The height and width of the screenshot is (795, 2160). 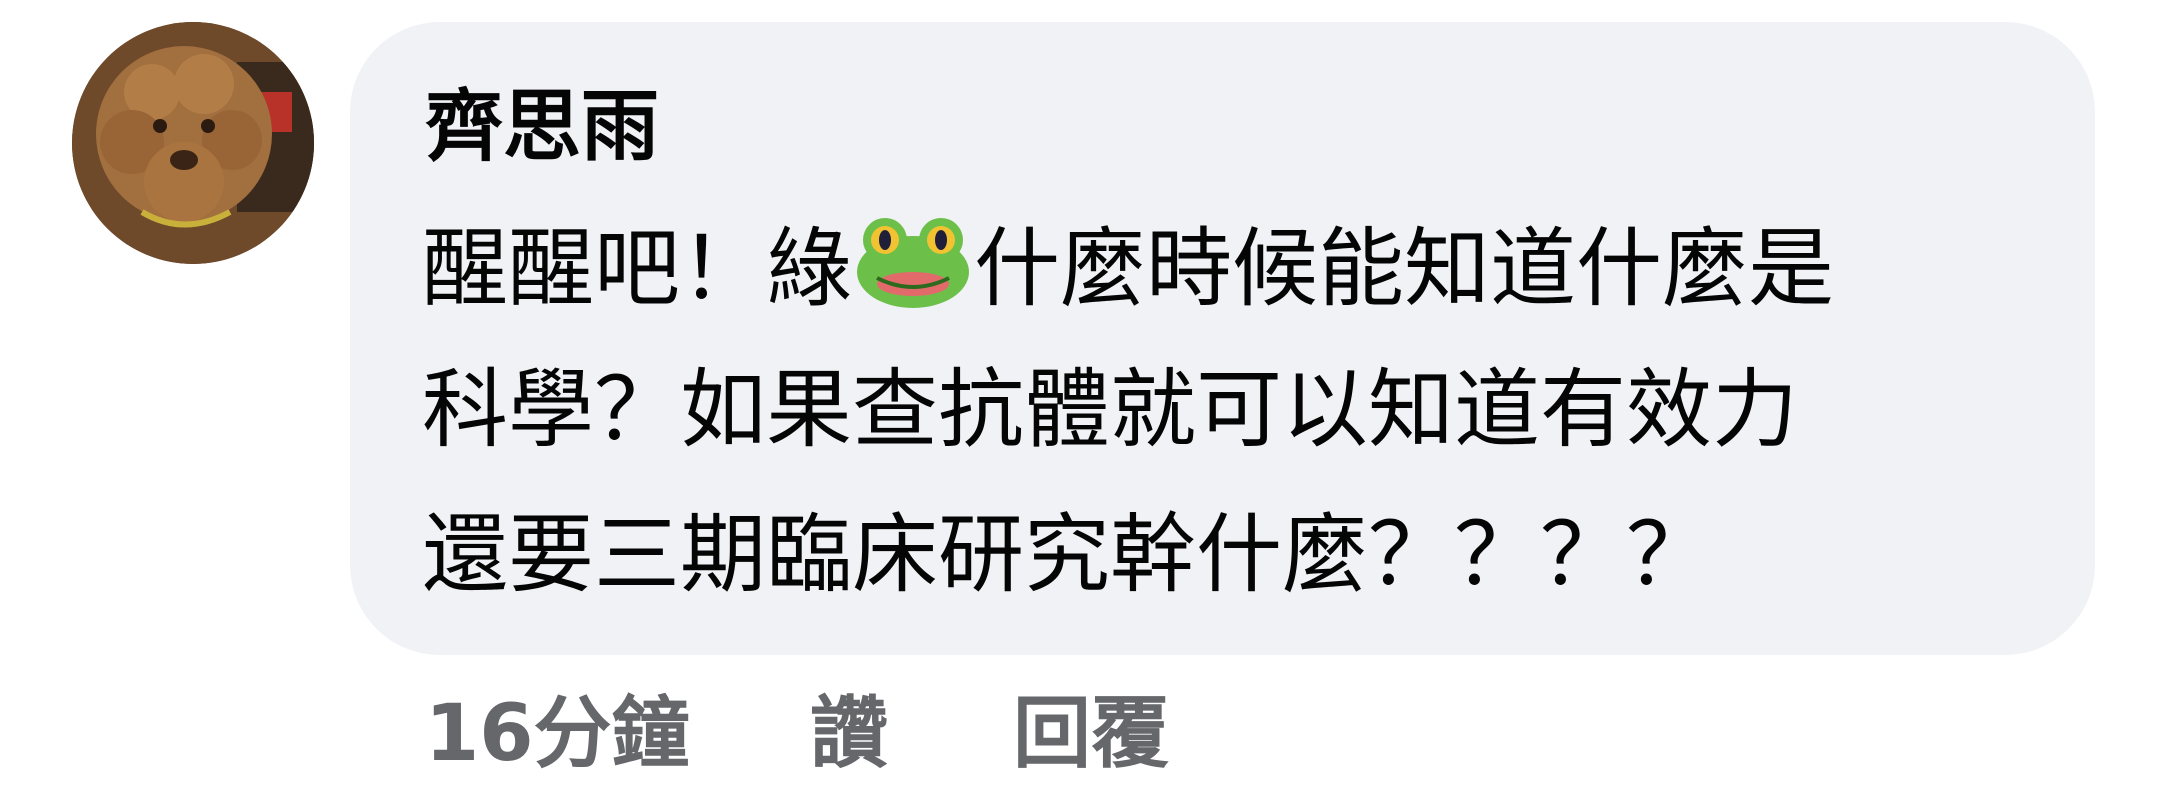 I want to click on poodle-avatar-image, so click(x=193, y=143).